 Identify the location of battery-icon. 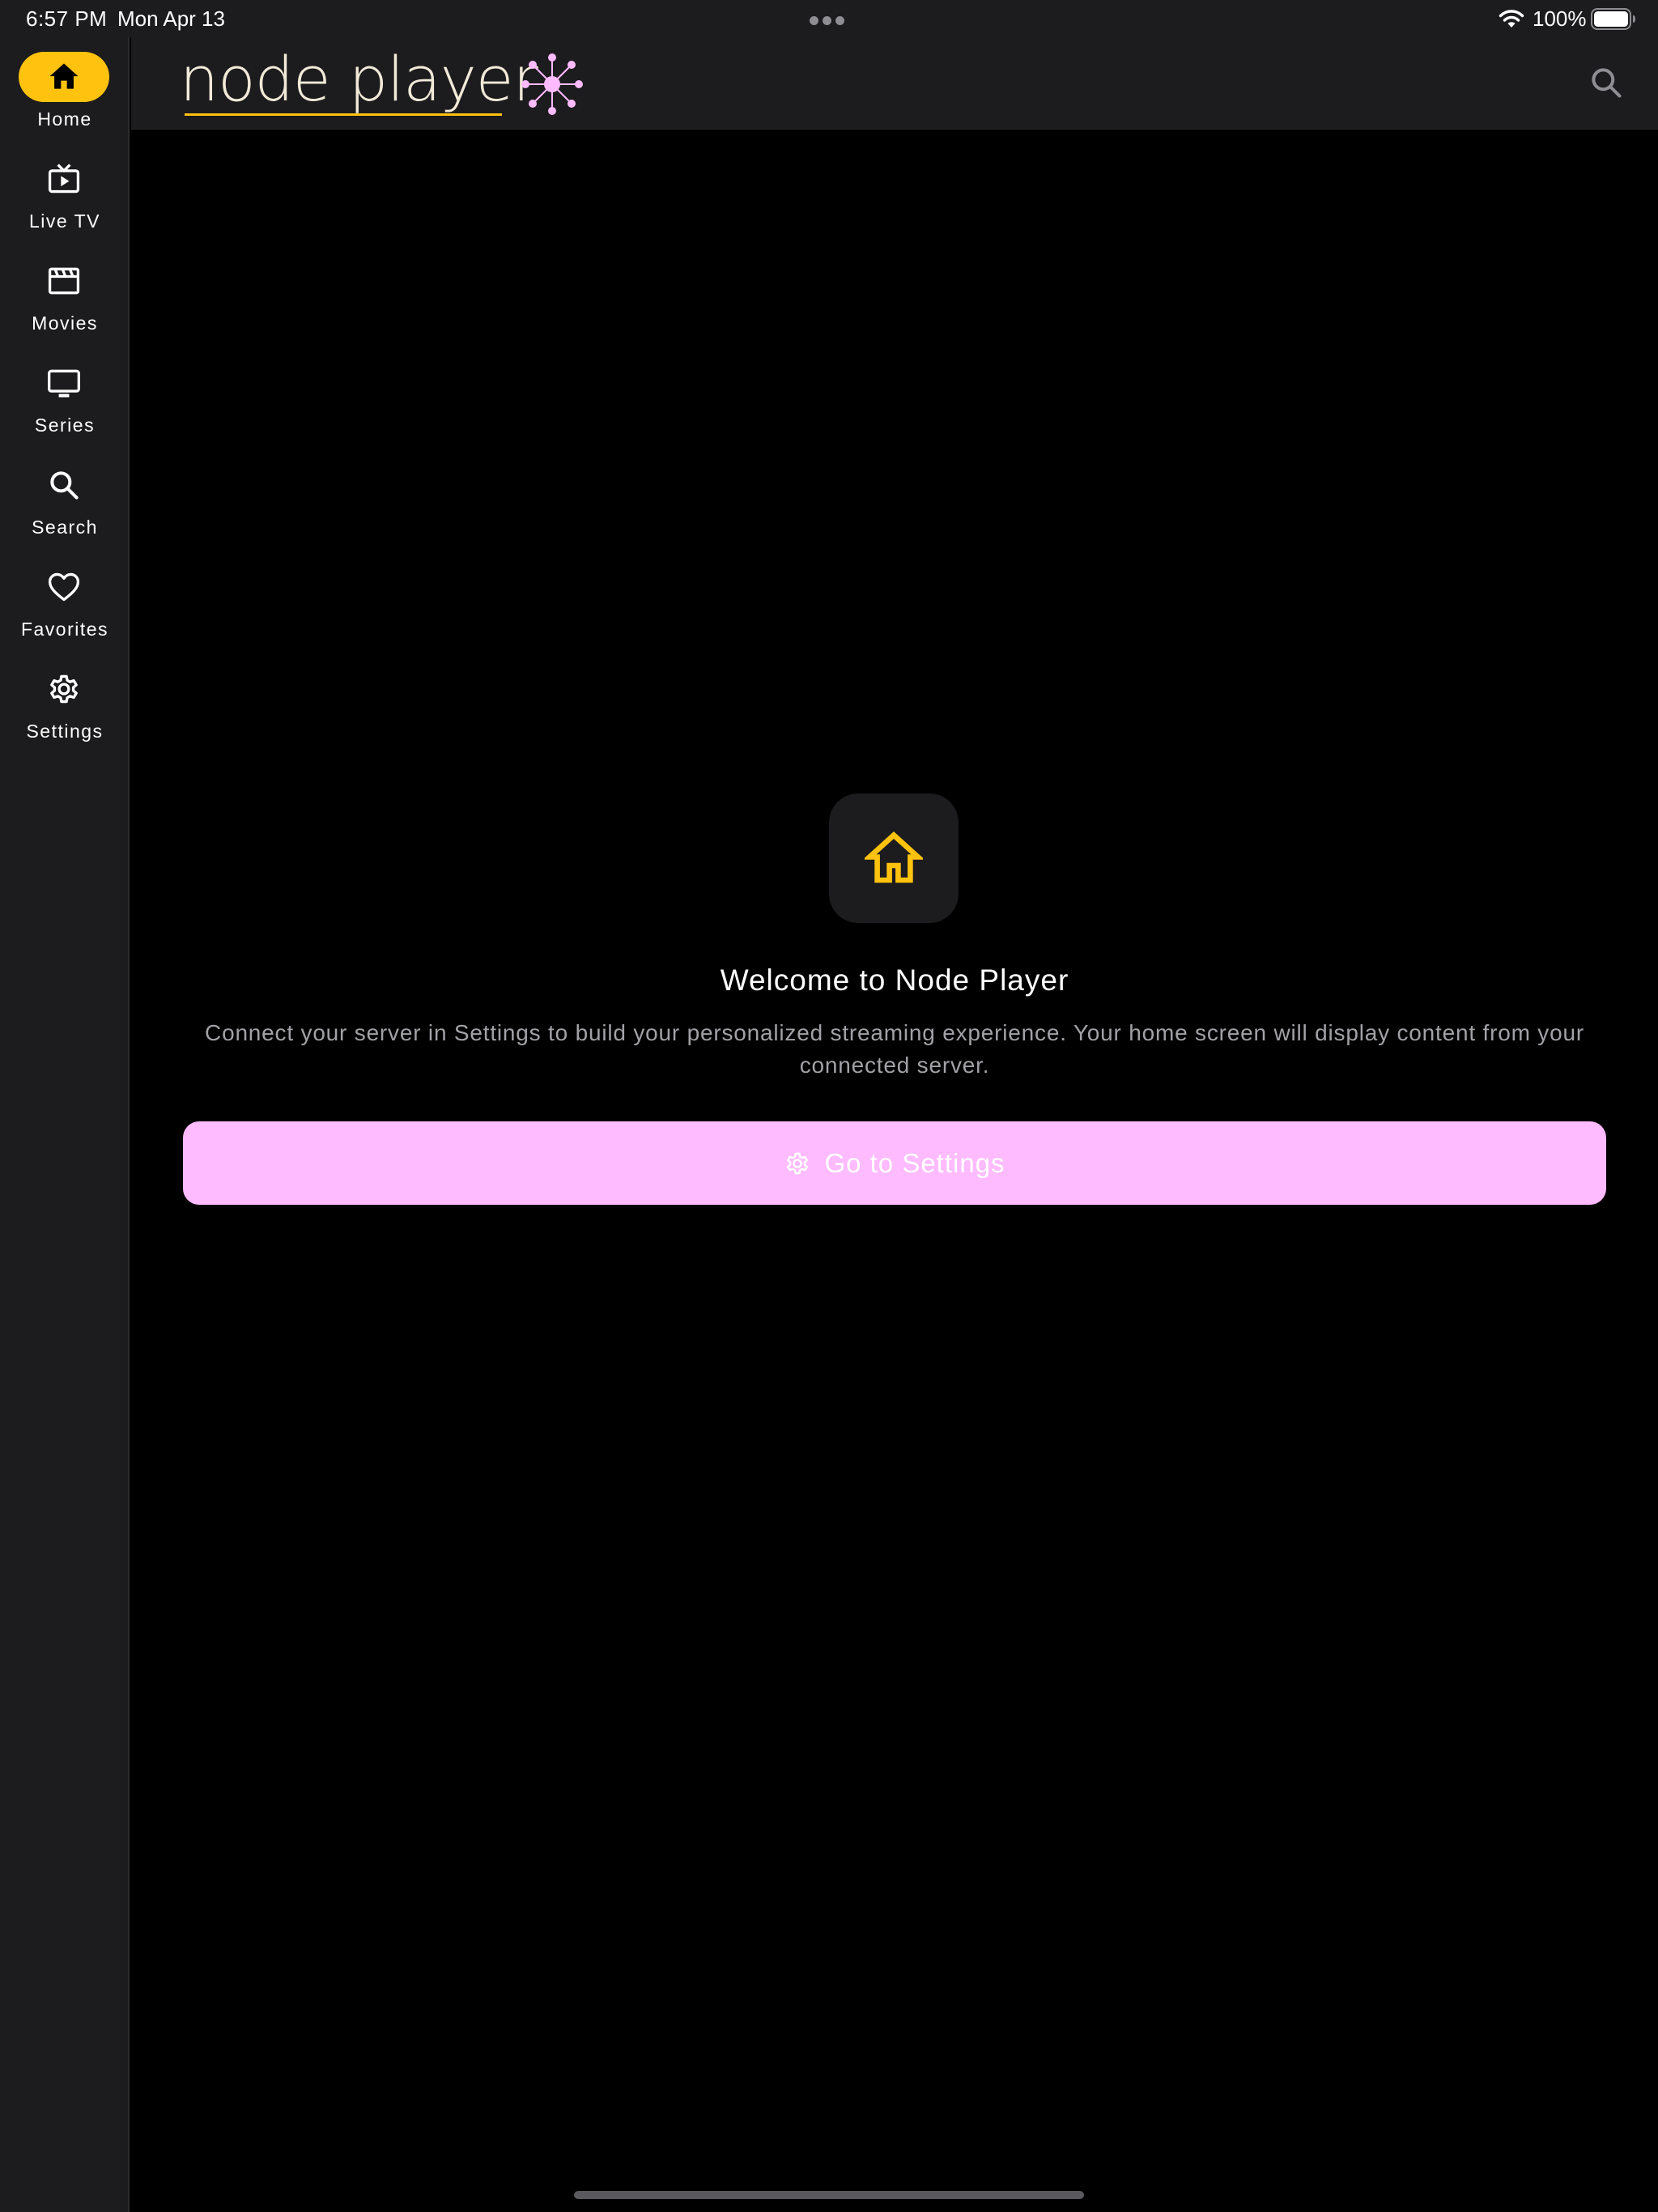
(1613, 19).